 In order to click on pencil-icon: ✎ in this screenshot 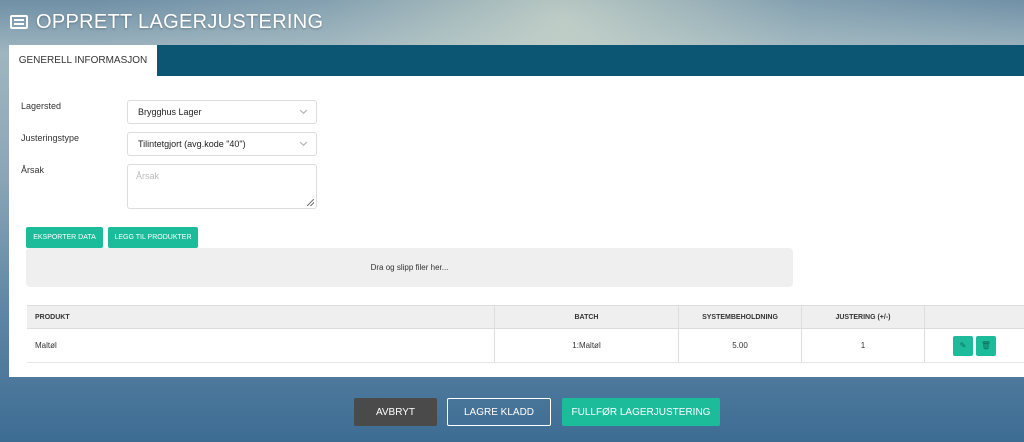, I will do `click(963, 345)`.